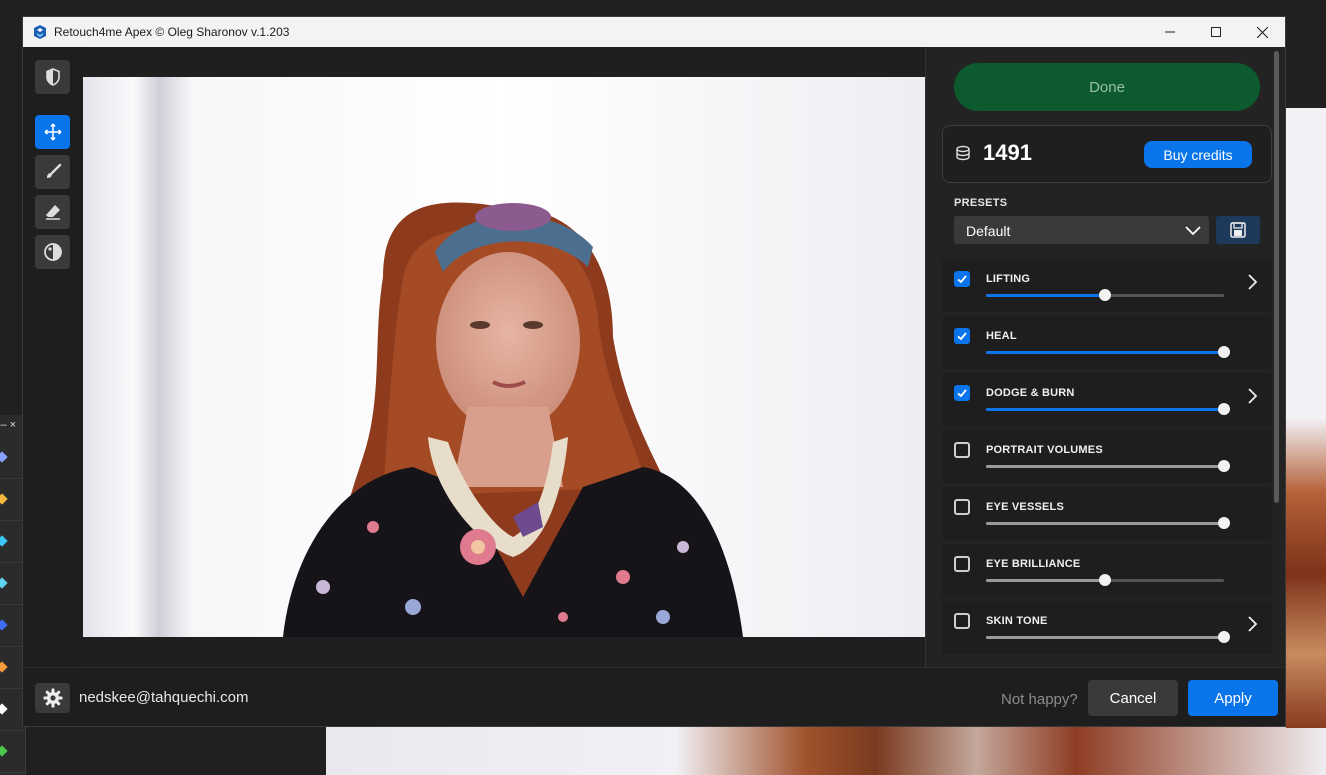  I want to click on move-icon, so click(52, 132).